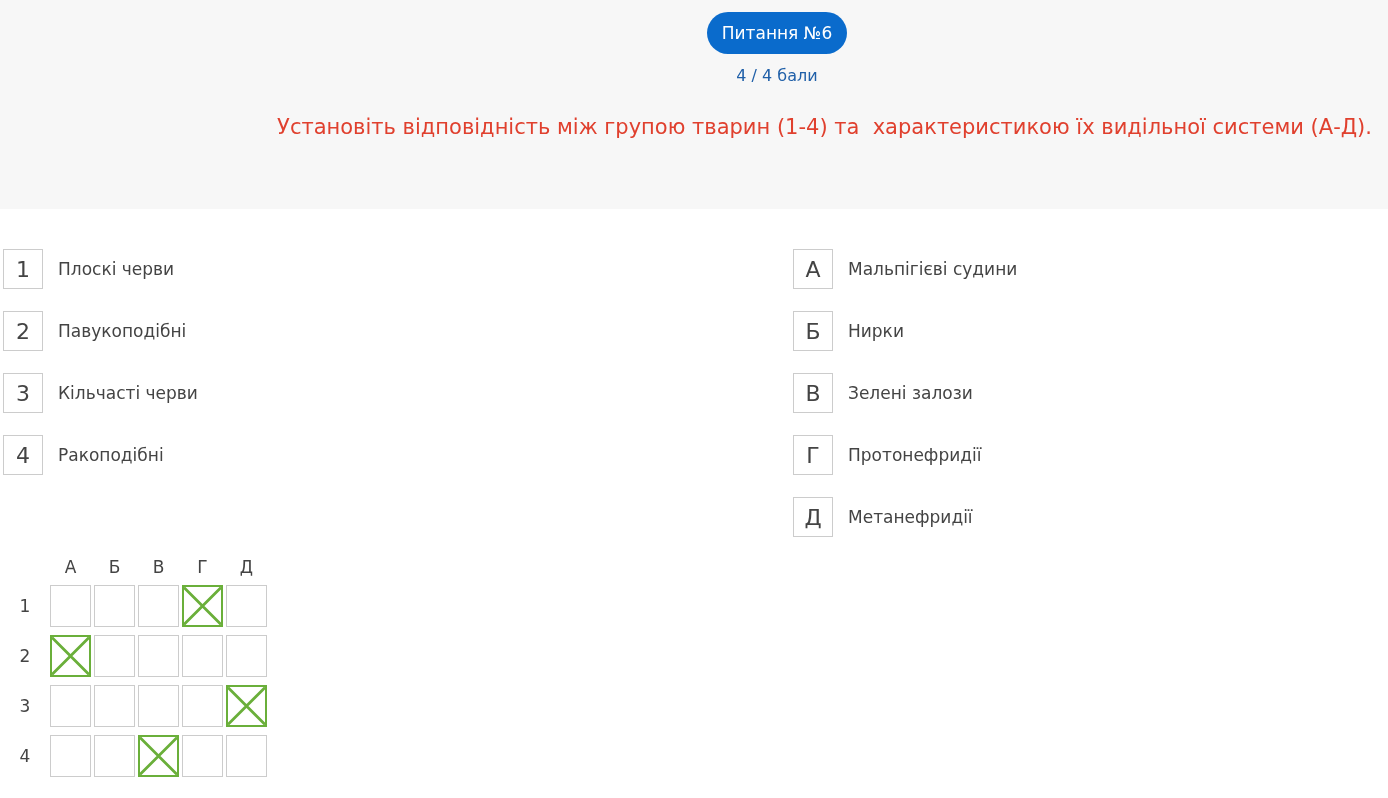  Describe the element at coordinates (202, 567) in the screenshot. I see `column-header: Г` at that location.